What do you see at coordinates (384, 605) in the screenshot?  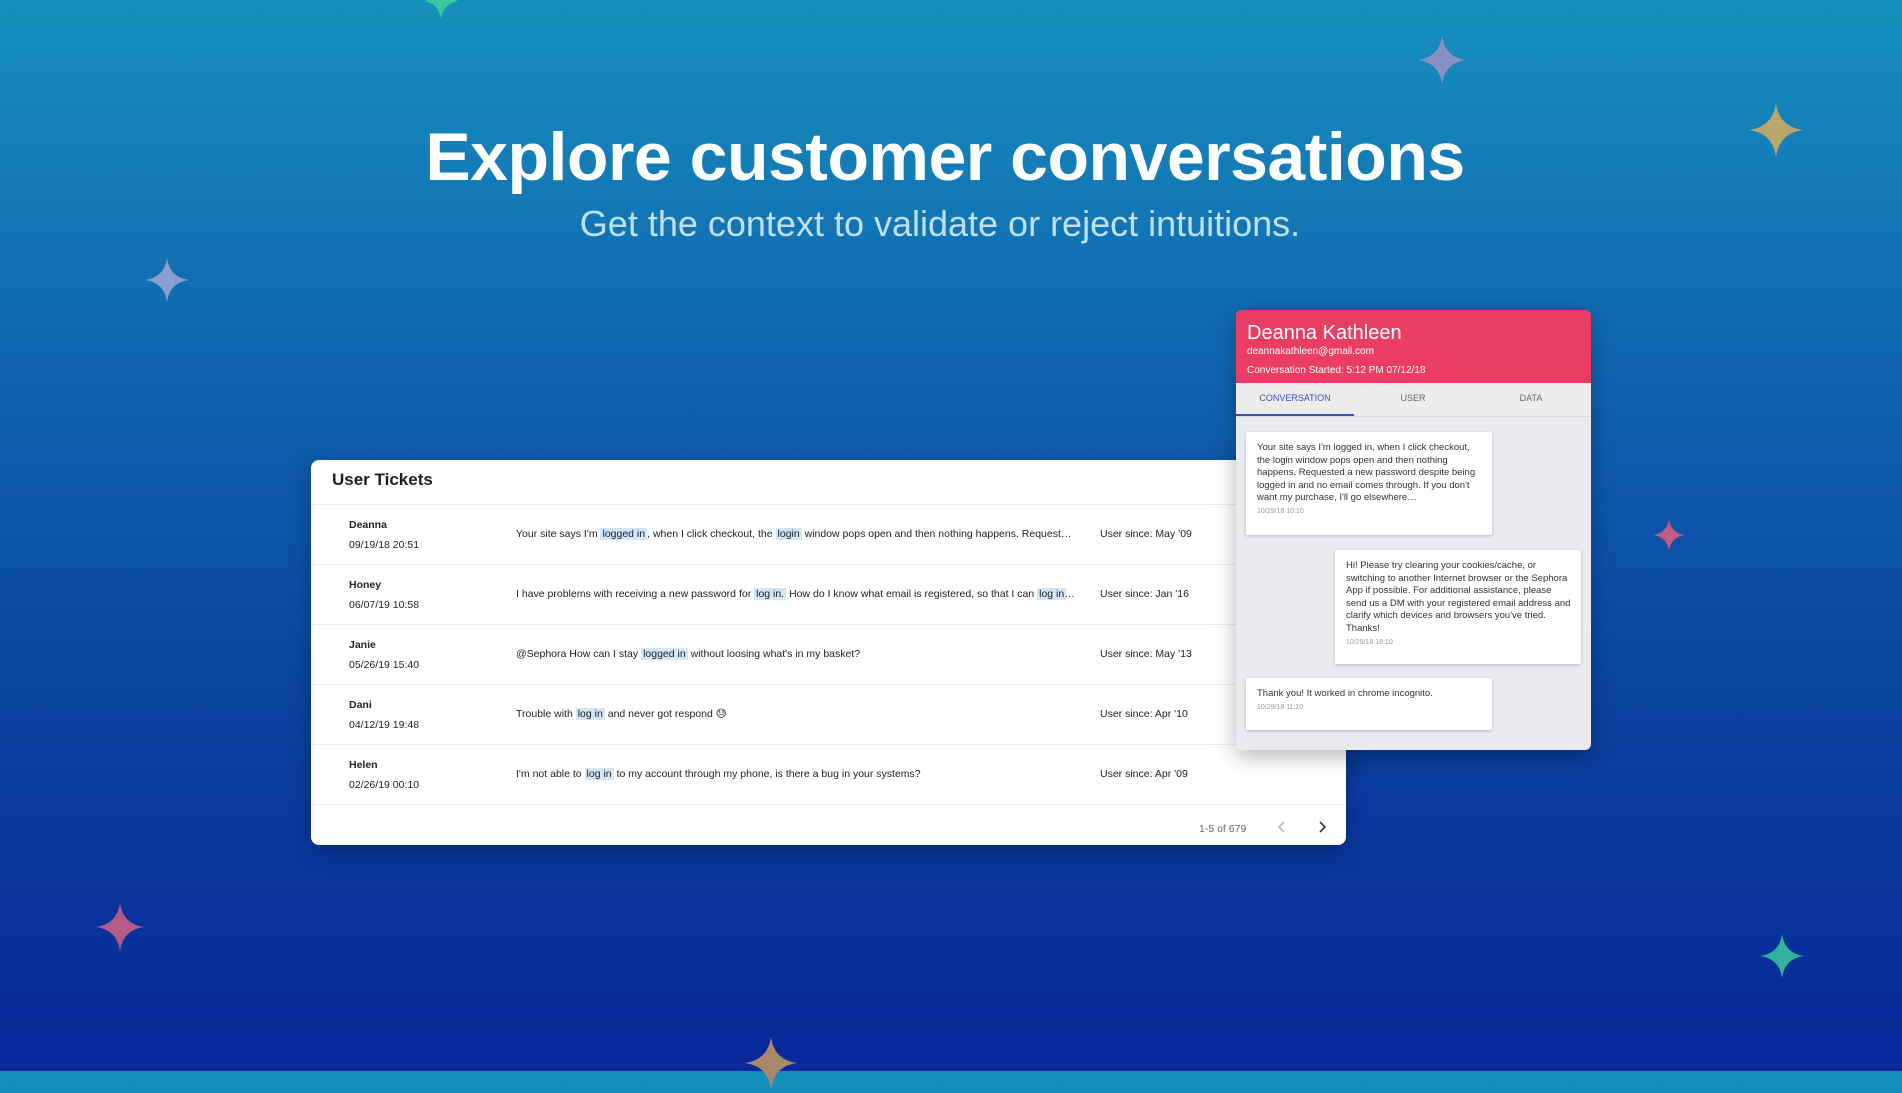 I see `ticket-date: 06/07/19 10:58` at bounding box center [384, 605].